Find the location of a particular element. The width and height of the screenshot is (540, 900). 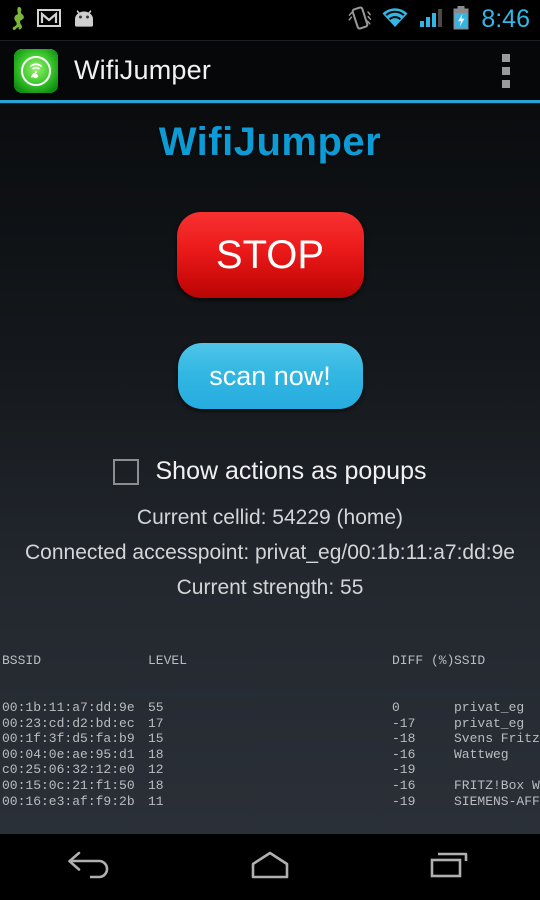

cell-level: 15 is located at coordinates (156, 739).